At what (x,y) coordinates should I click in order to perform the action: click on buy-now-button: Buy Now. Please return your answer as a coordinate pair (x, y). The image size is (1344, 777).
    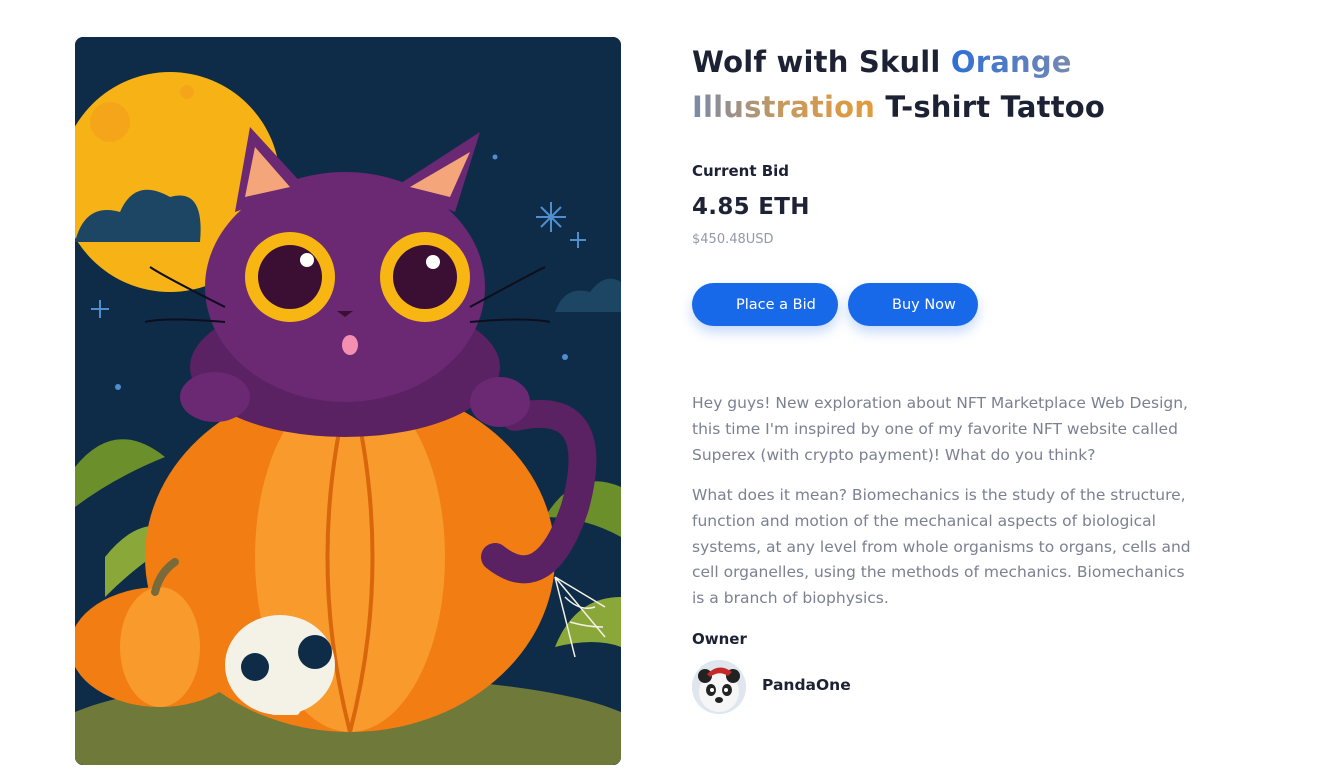
    Looking at the image, I should click on (913, 304).